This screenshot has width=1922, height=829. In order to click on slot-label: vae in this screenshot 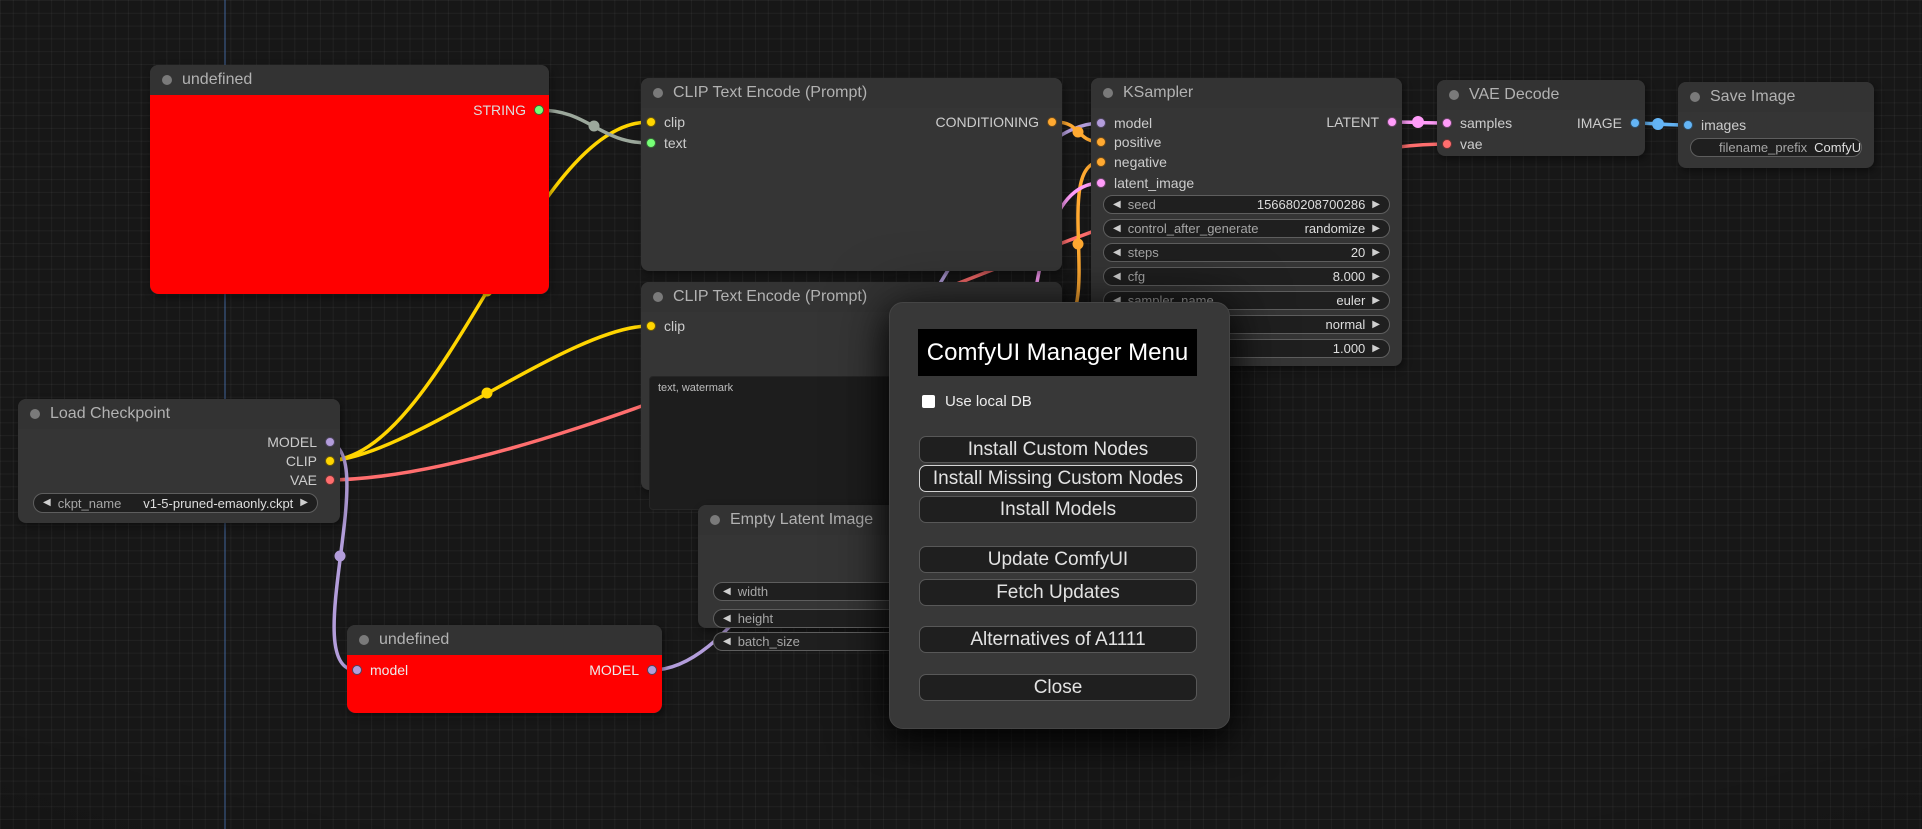, I will do `click(1471, 144)`.